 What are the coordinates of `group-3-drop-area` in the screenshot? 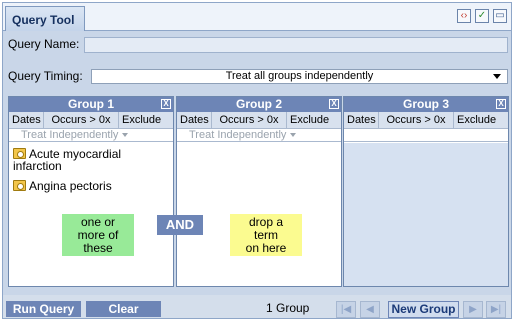 It's located at (426, 214).